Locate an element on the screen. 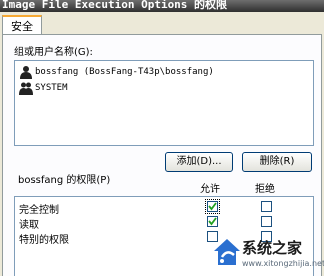 The width and height of the screenshot is (324, 276). window-title: Image File Execution Options 的权限 is located at coordinates (115, 5).